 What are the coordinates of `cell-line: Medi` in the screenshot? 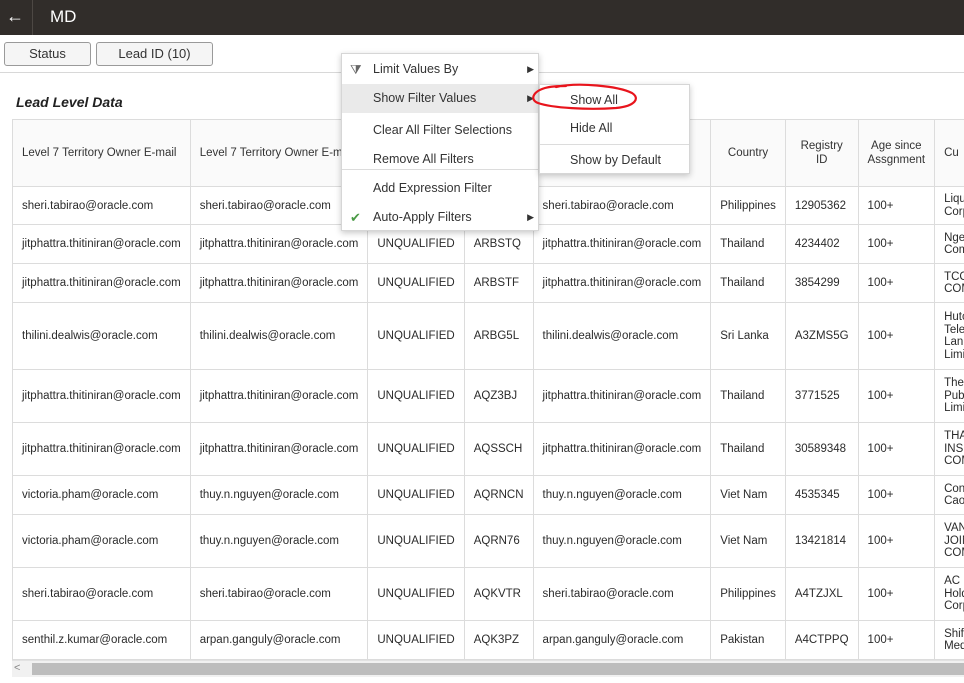 It's located at (954, 646).